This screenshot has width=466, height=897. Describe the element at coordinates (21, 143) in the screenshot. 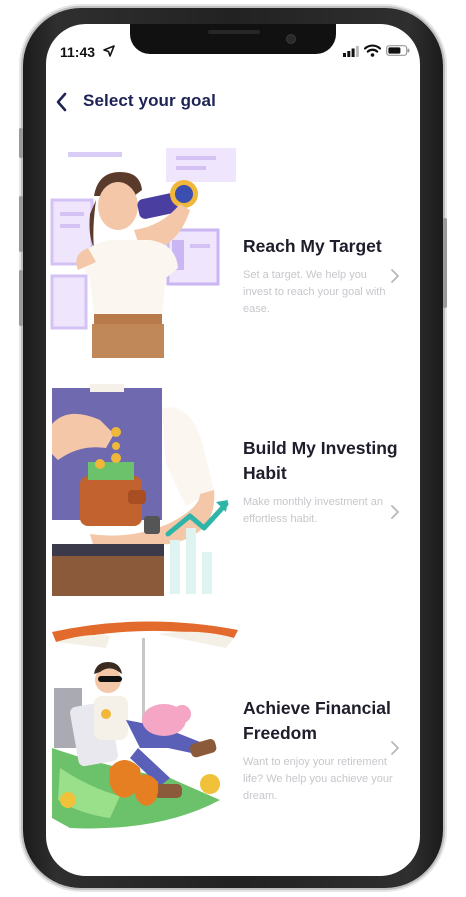

I see `silent-switch` at that location.